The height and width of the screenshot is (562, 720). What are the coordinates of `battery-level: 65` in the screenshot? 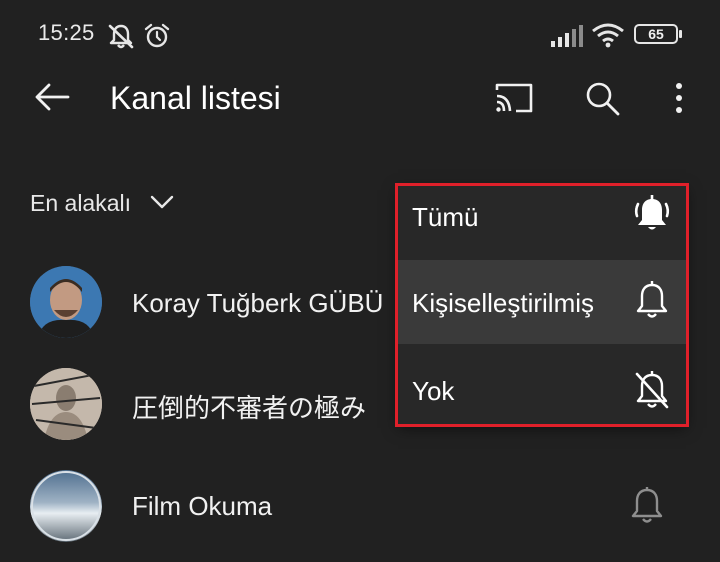 It's located at (656, 34).